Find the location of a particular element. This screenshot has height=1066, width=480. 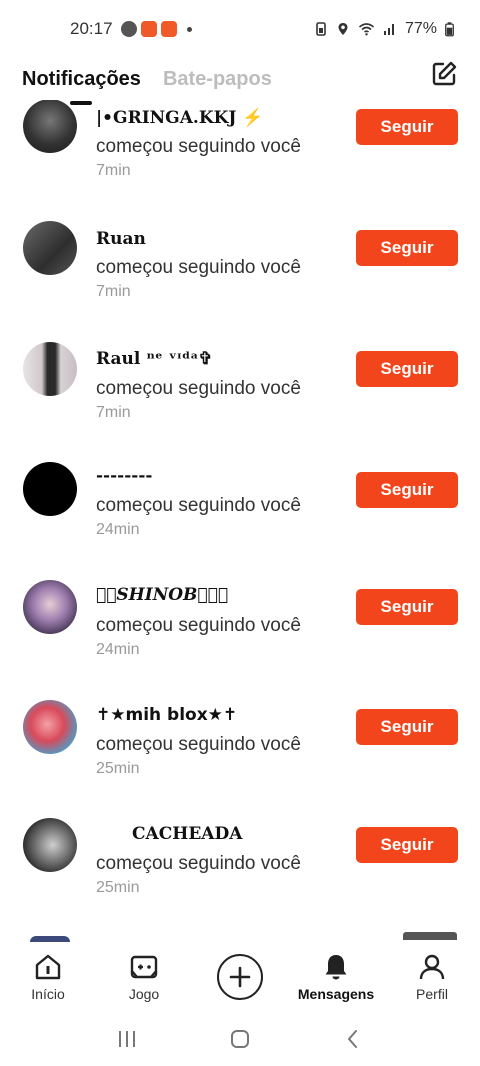

nav-game-label: Jogo is located at coordinates (144, 994).